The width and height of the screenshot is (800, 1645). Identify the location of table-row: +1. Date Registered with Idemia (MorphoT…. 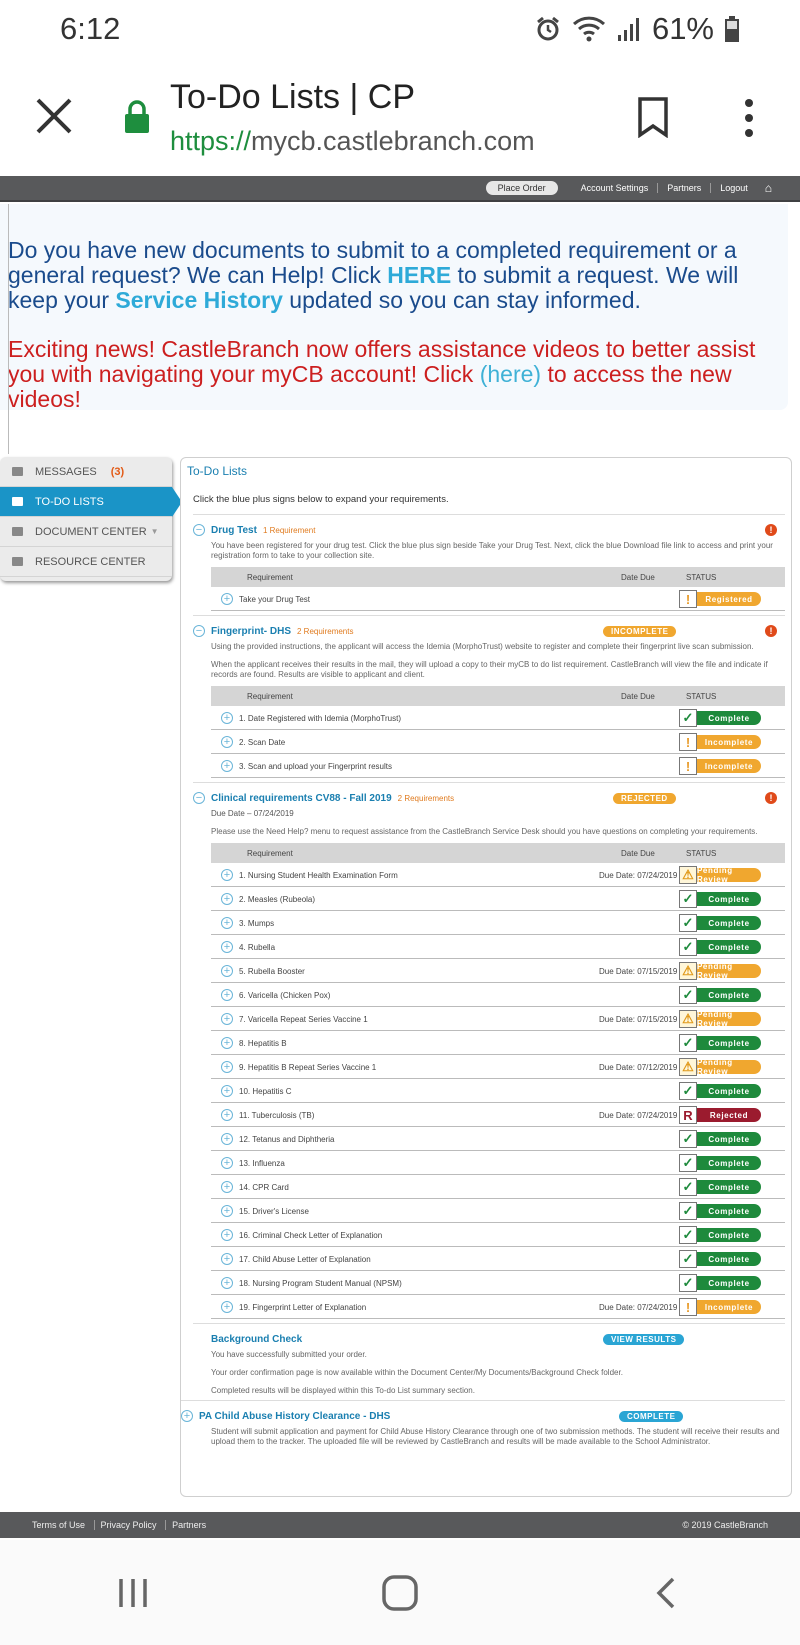
(498, 718).